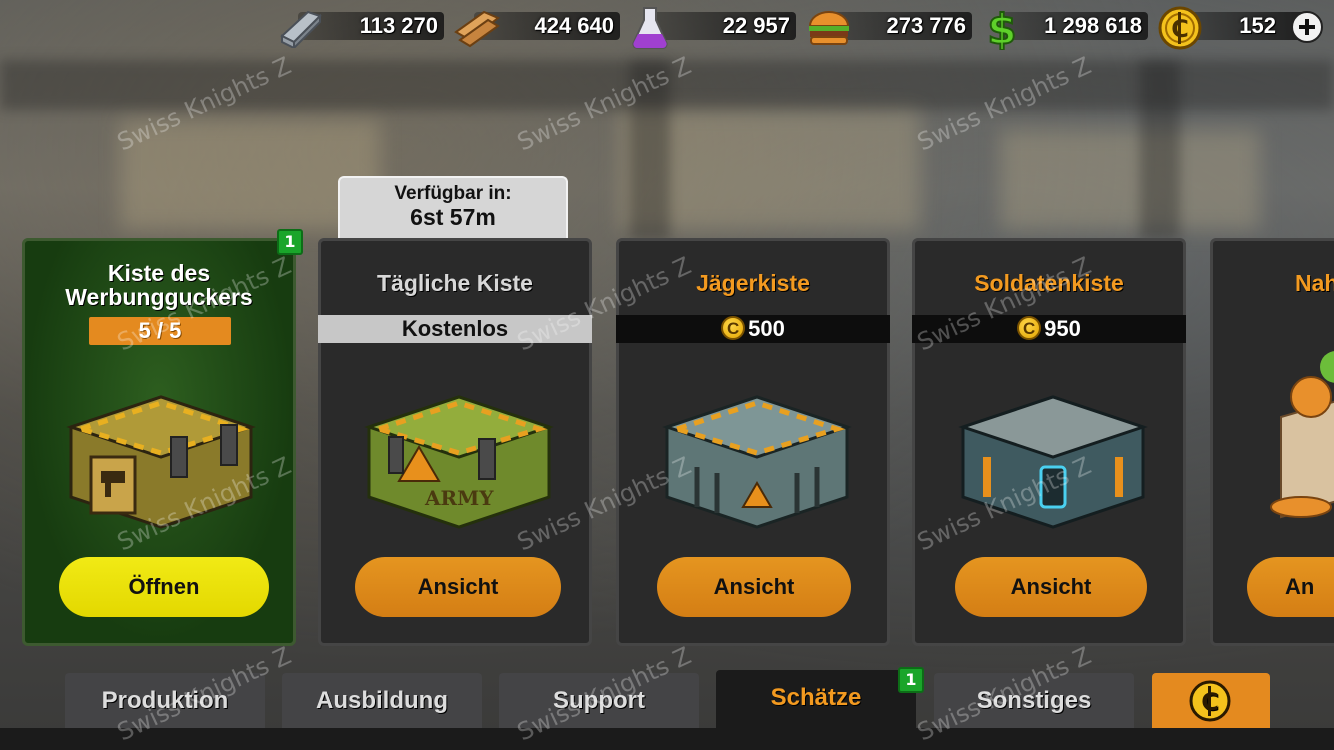 This screenshot has width=1334, height=750. I want to click on timer-label: Verfügbar in:, so click(453, 193).